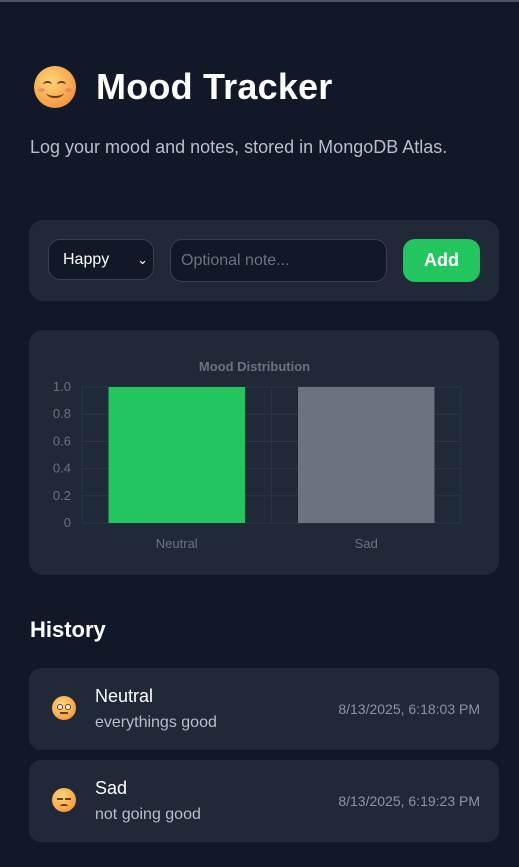  Describe the element at coordinates (62, 440) in the screenshot. I see `y-tick-label: 0.6` at that location.